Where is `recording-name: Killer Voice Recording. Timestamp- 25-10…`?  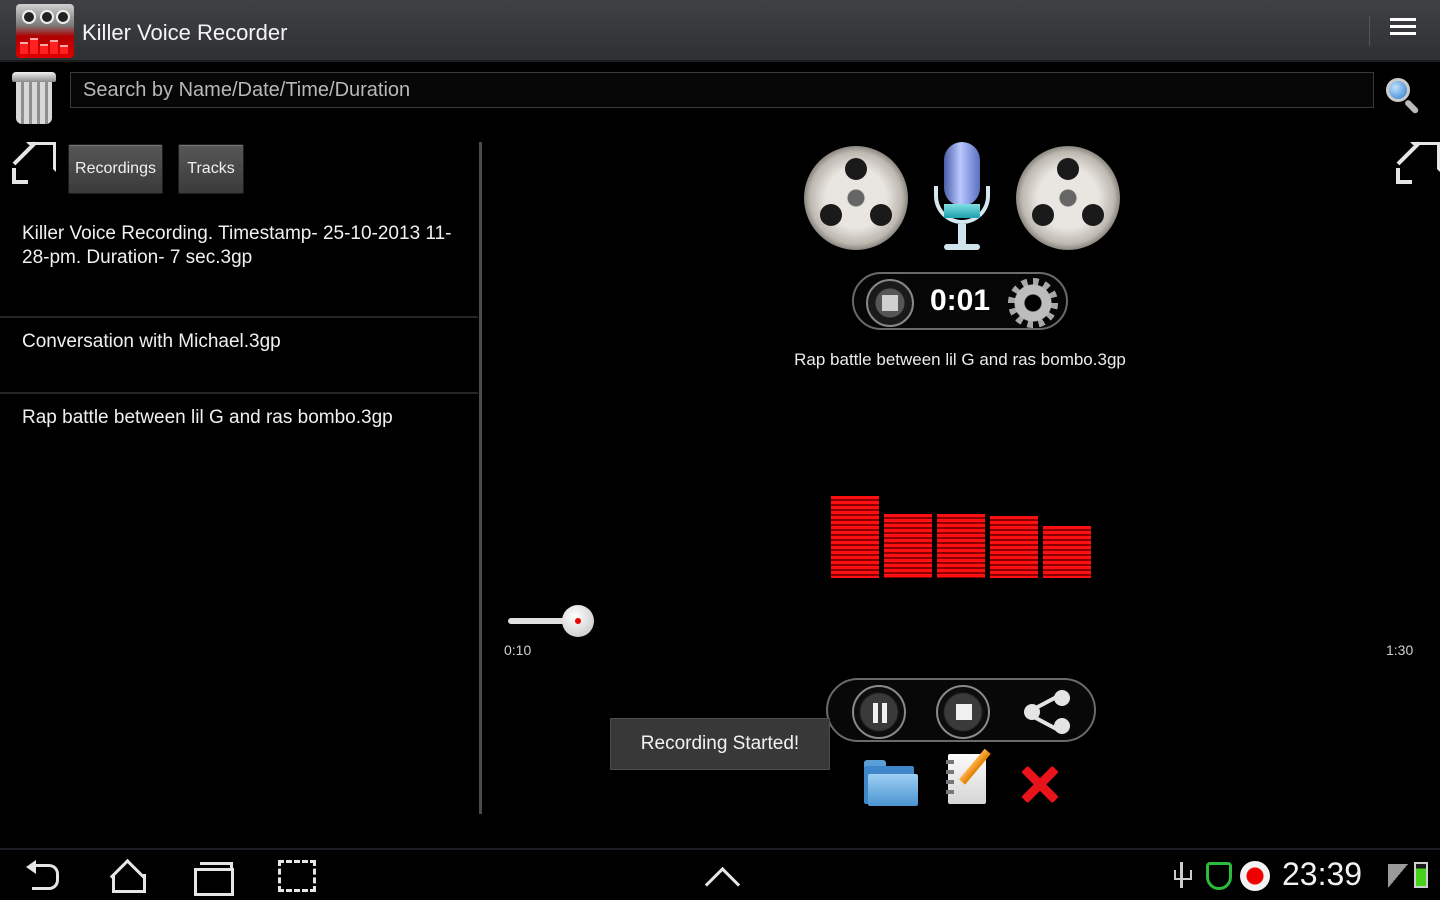 recording-name: Killer Voice Recording. Timestamp- 25-10… is located at coordinates (237, 245).